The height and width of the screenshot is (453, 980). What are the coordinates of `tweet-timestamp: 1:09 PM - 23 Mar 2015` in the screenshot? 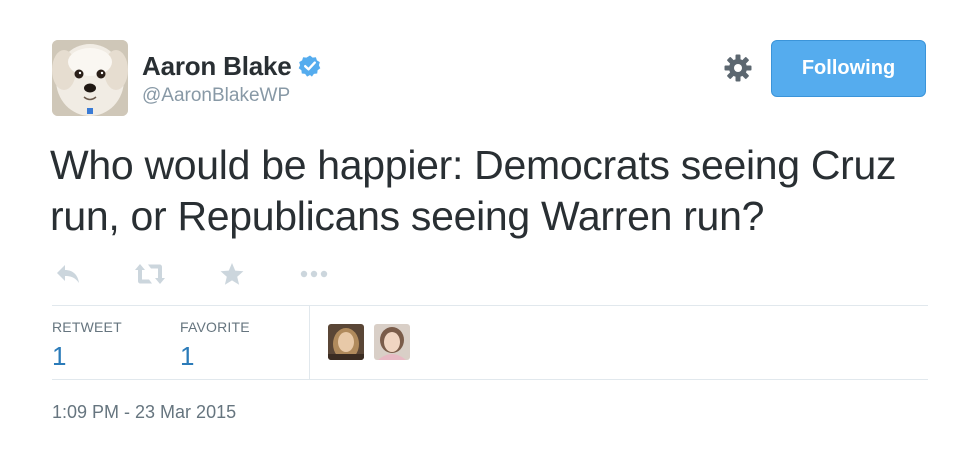 It's located at (144, 412).